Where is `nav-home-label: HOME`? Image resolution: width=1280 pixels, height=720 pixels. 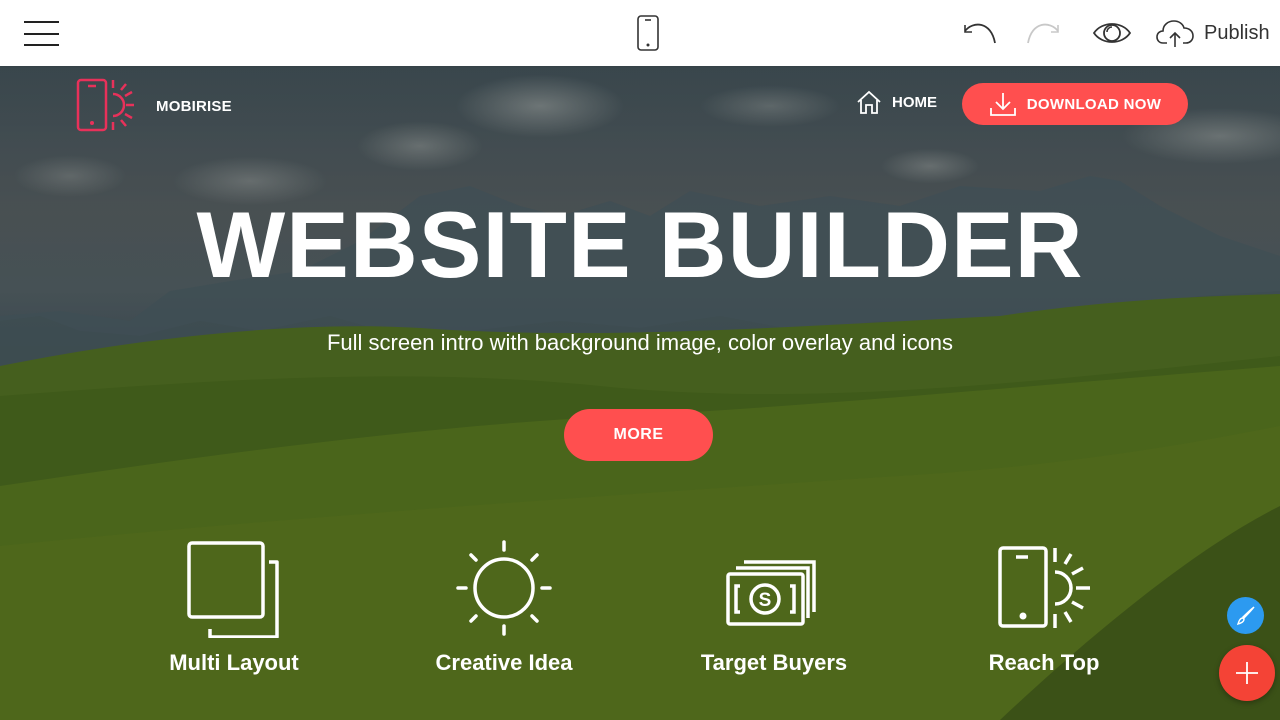 nav-home-label: HOME is located at coordinates (914, 102).